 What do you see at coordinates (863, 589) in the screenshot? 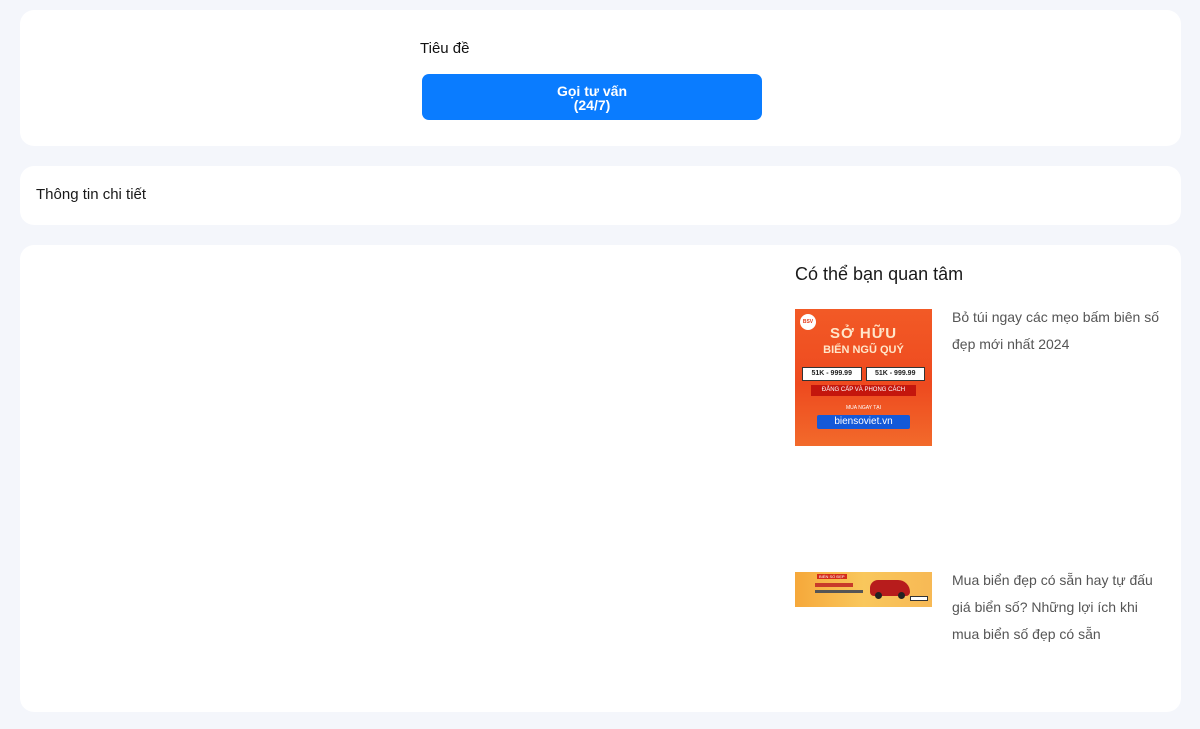
I see `related-article-thumbnail: BIỂN SỐ ĐẸP` at bounding box center [863, 589].